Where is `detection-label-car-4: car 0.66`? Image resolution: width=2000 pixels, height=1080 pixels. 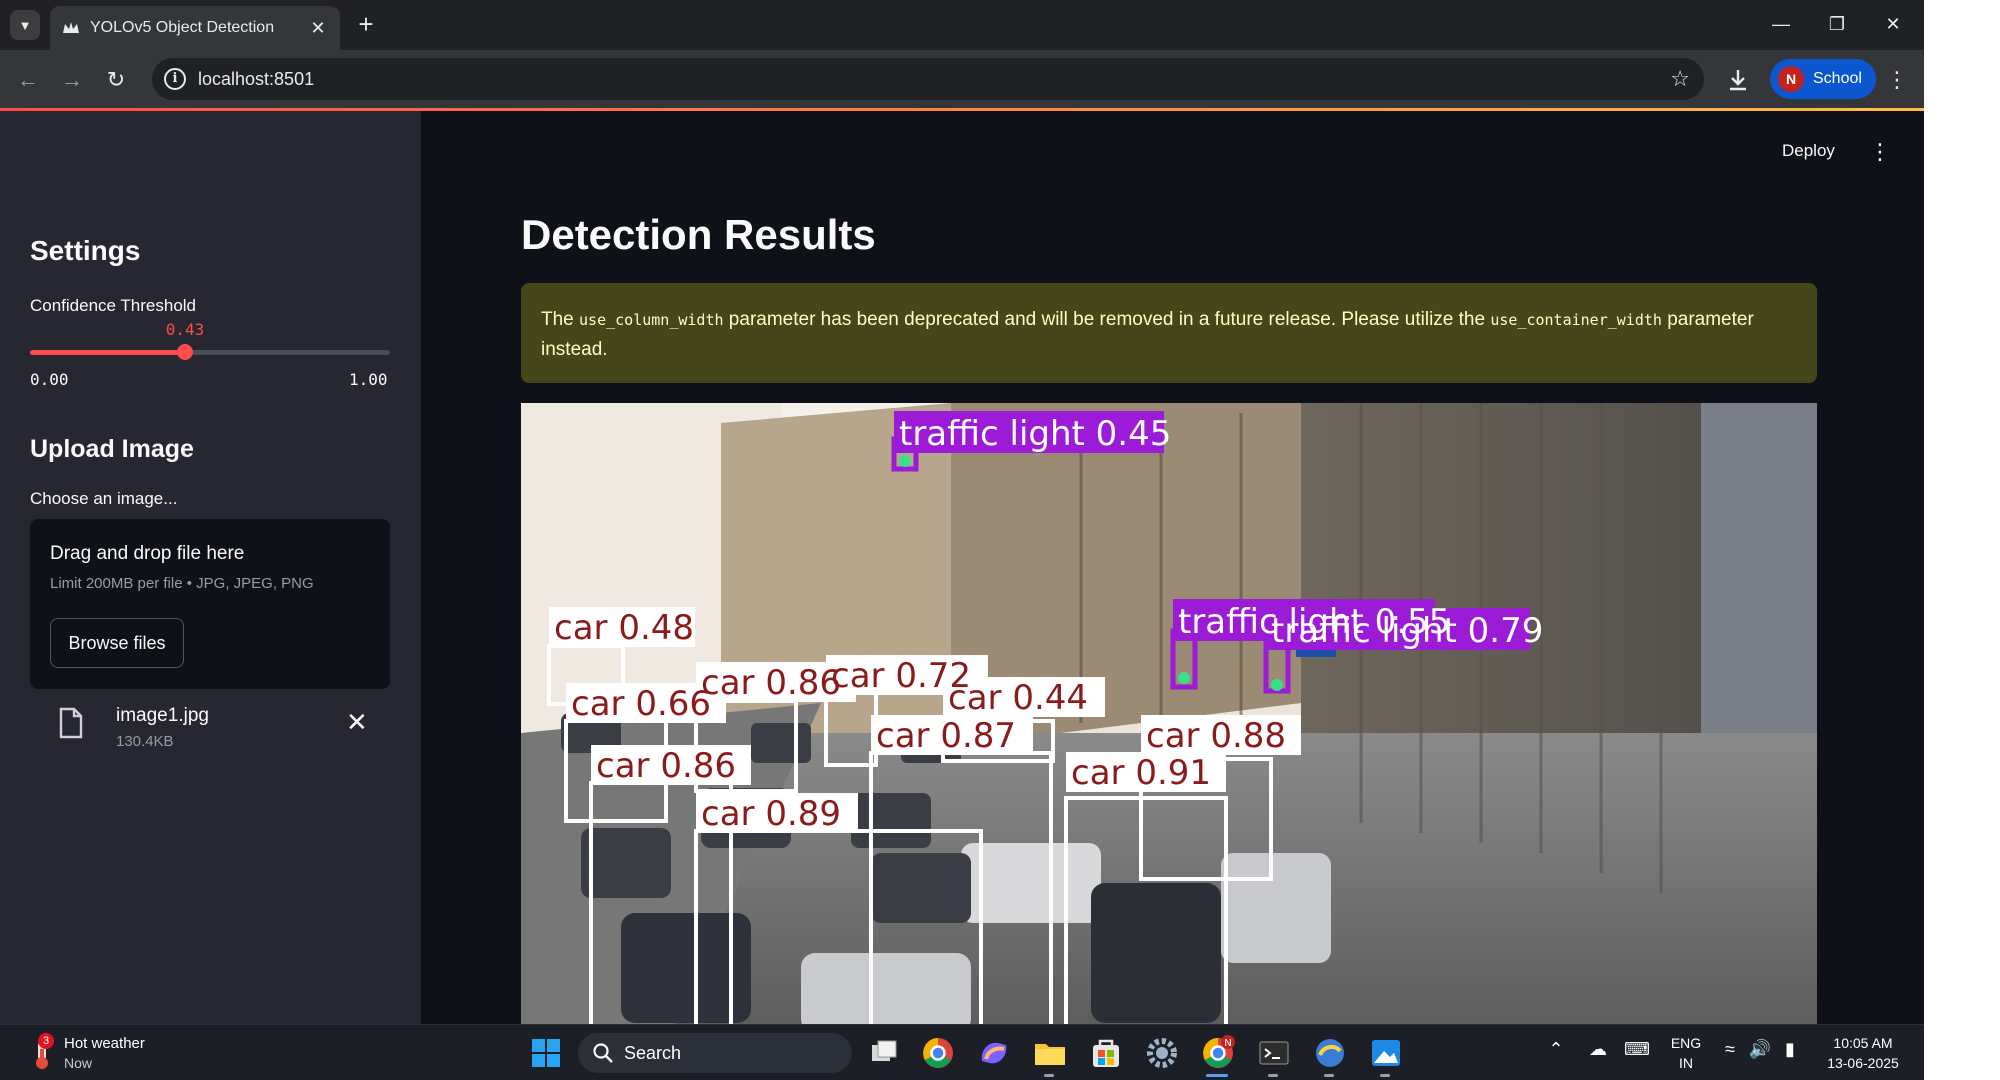 detection-label-car-4: car 0.66 is located at coordinates (641, 704).